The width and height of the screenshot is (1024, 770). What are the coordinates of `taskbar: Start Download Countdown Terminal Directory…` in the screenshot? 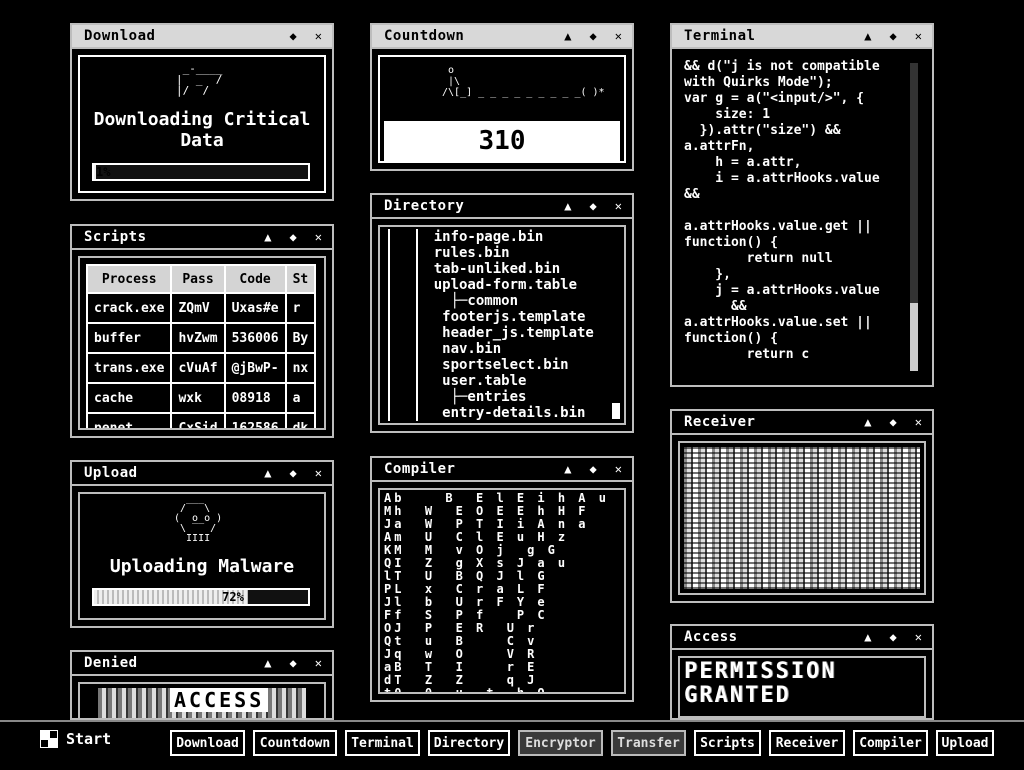 It's located at (512, 745).